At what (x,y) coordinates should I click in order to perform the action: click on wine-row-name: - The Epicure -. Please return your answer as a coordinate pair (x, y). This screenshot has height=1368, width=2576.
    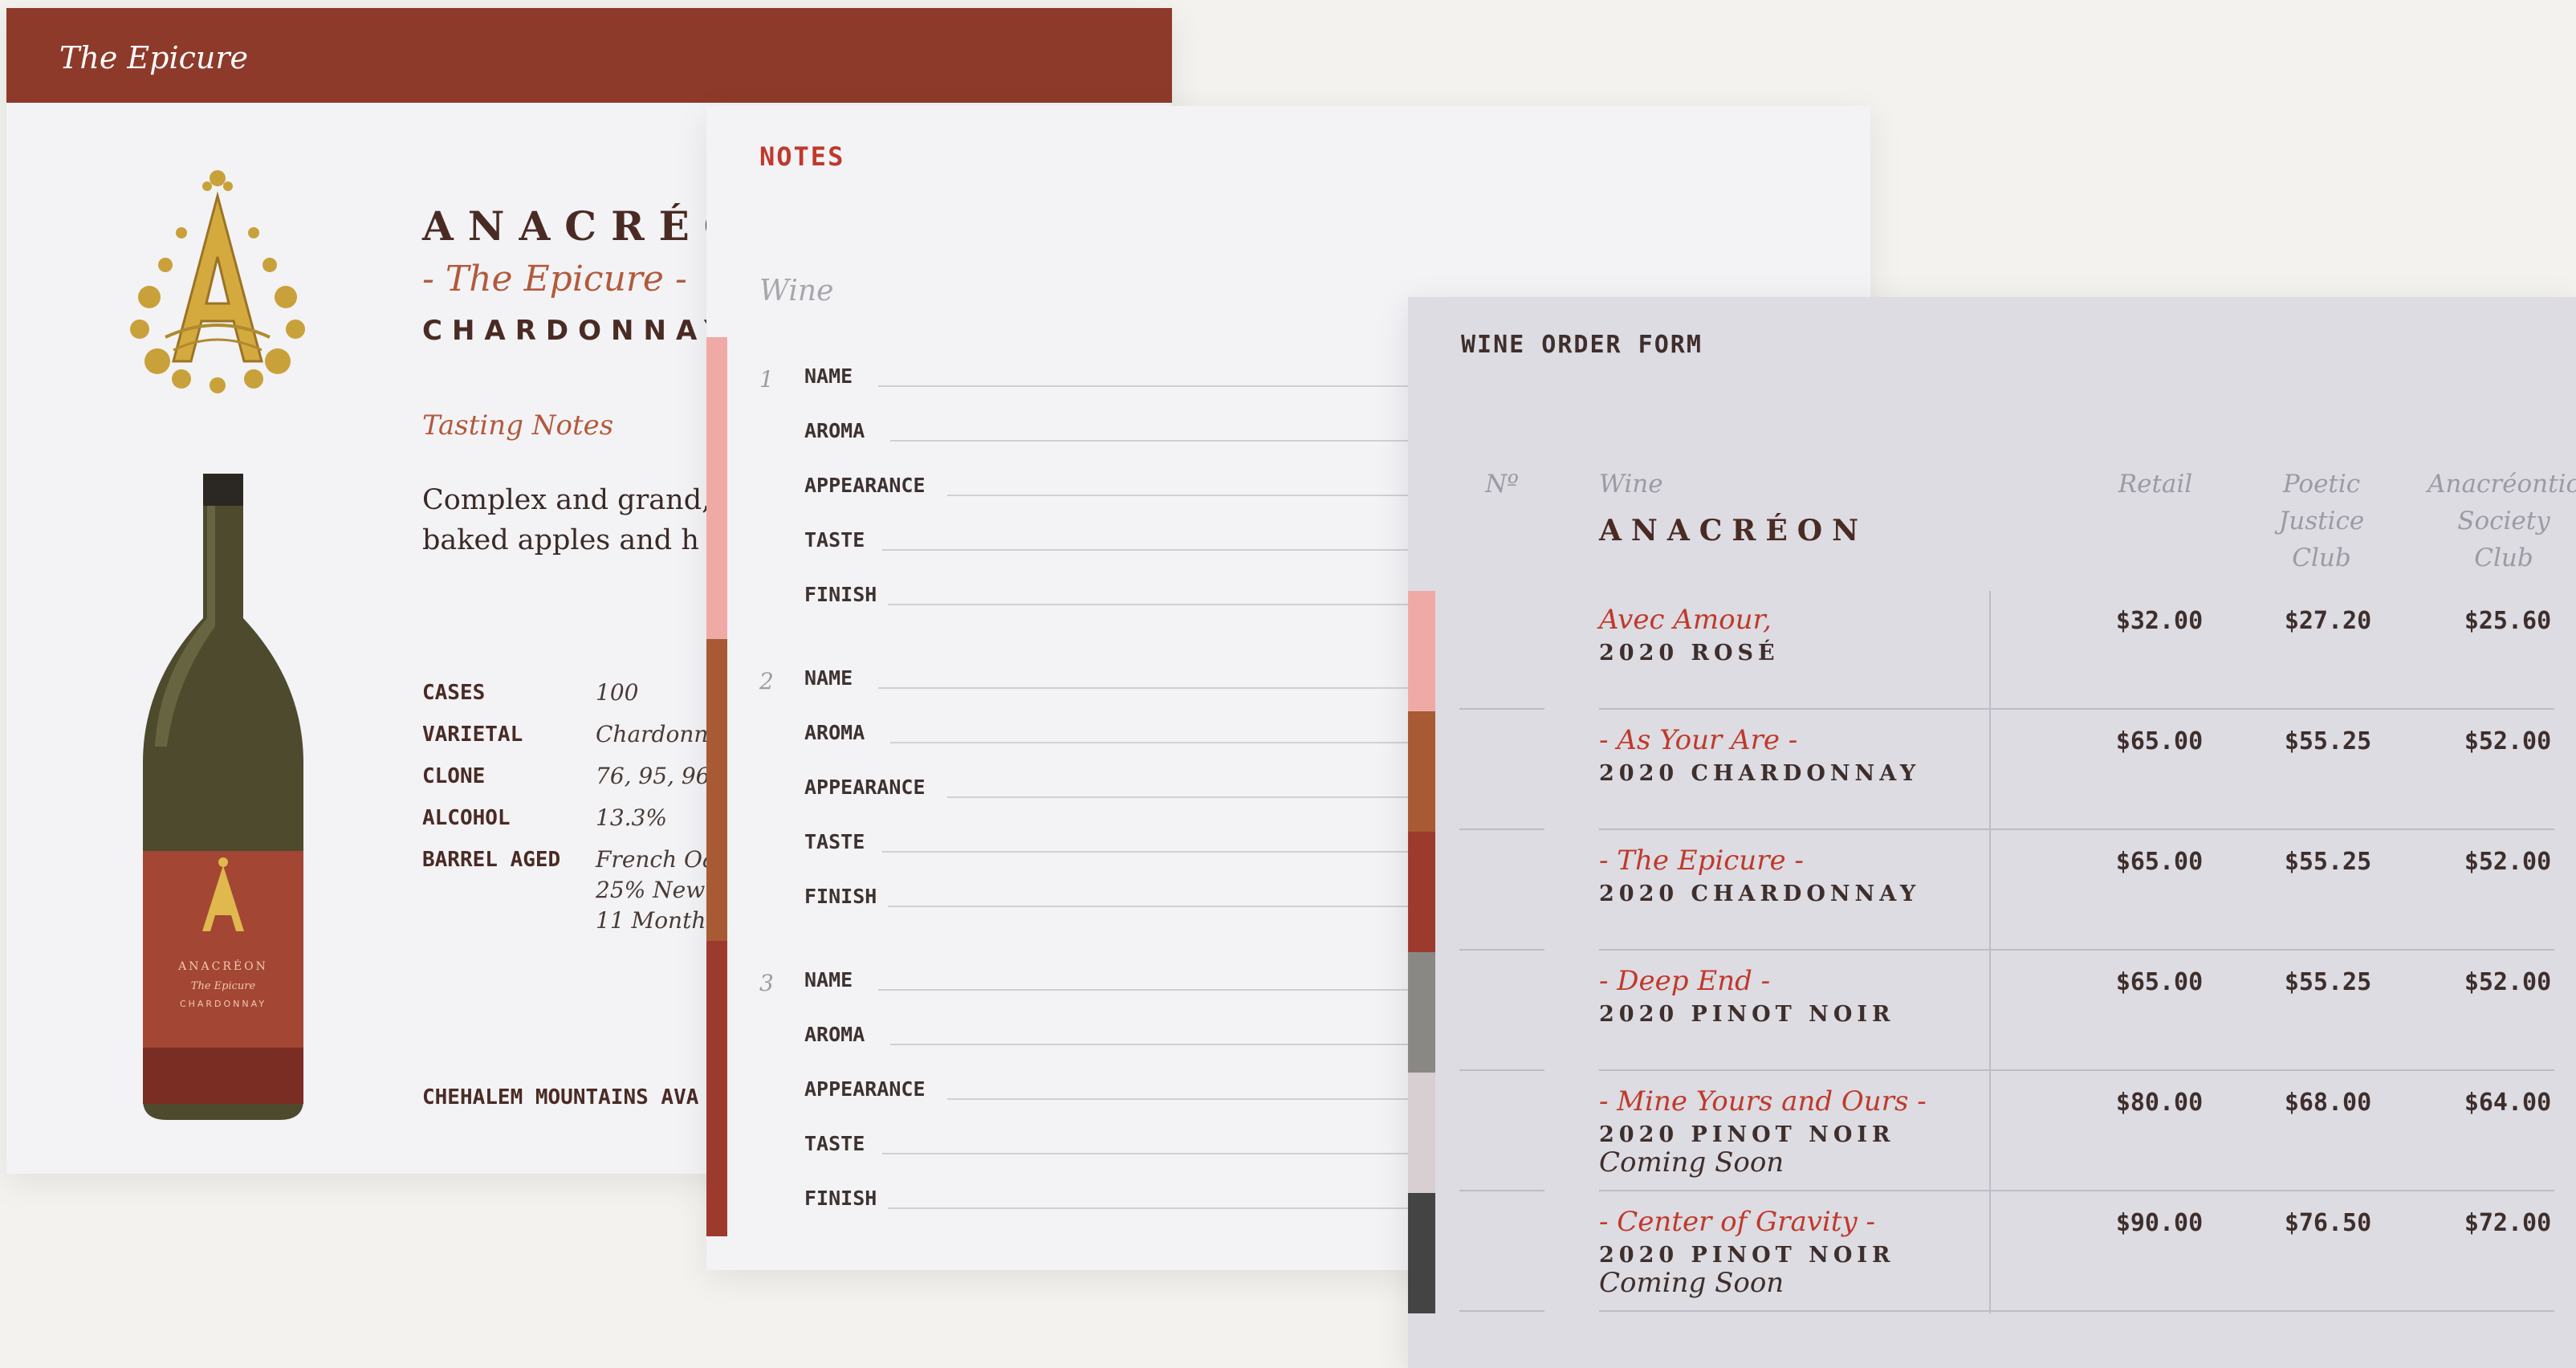
    Looking at the image, I should click on (1702, 861).